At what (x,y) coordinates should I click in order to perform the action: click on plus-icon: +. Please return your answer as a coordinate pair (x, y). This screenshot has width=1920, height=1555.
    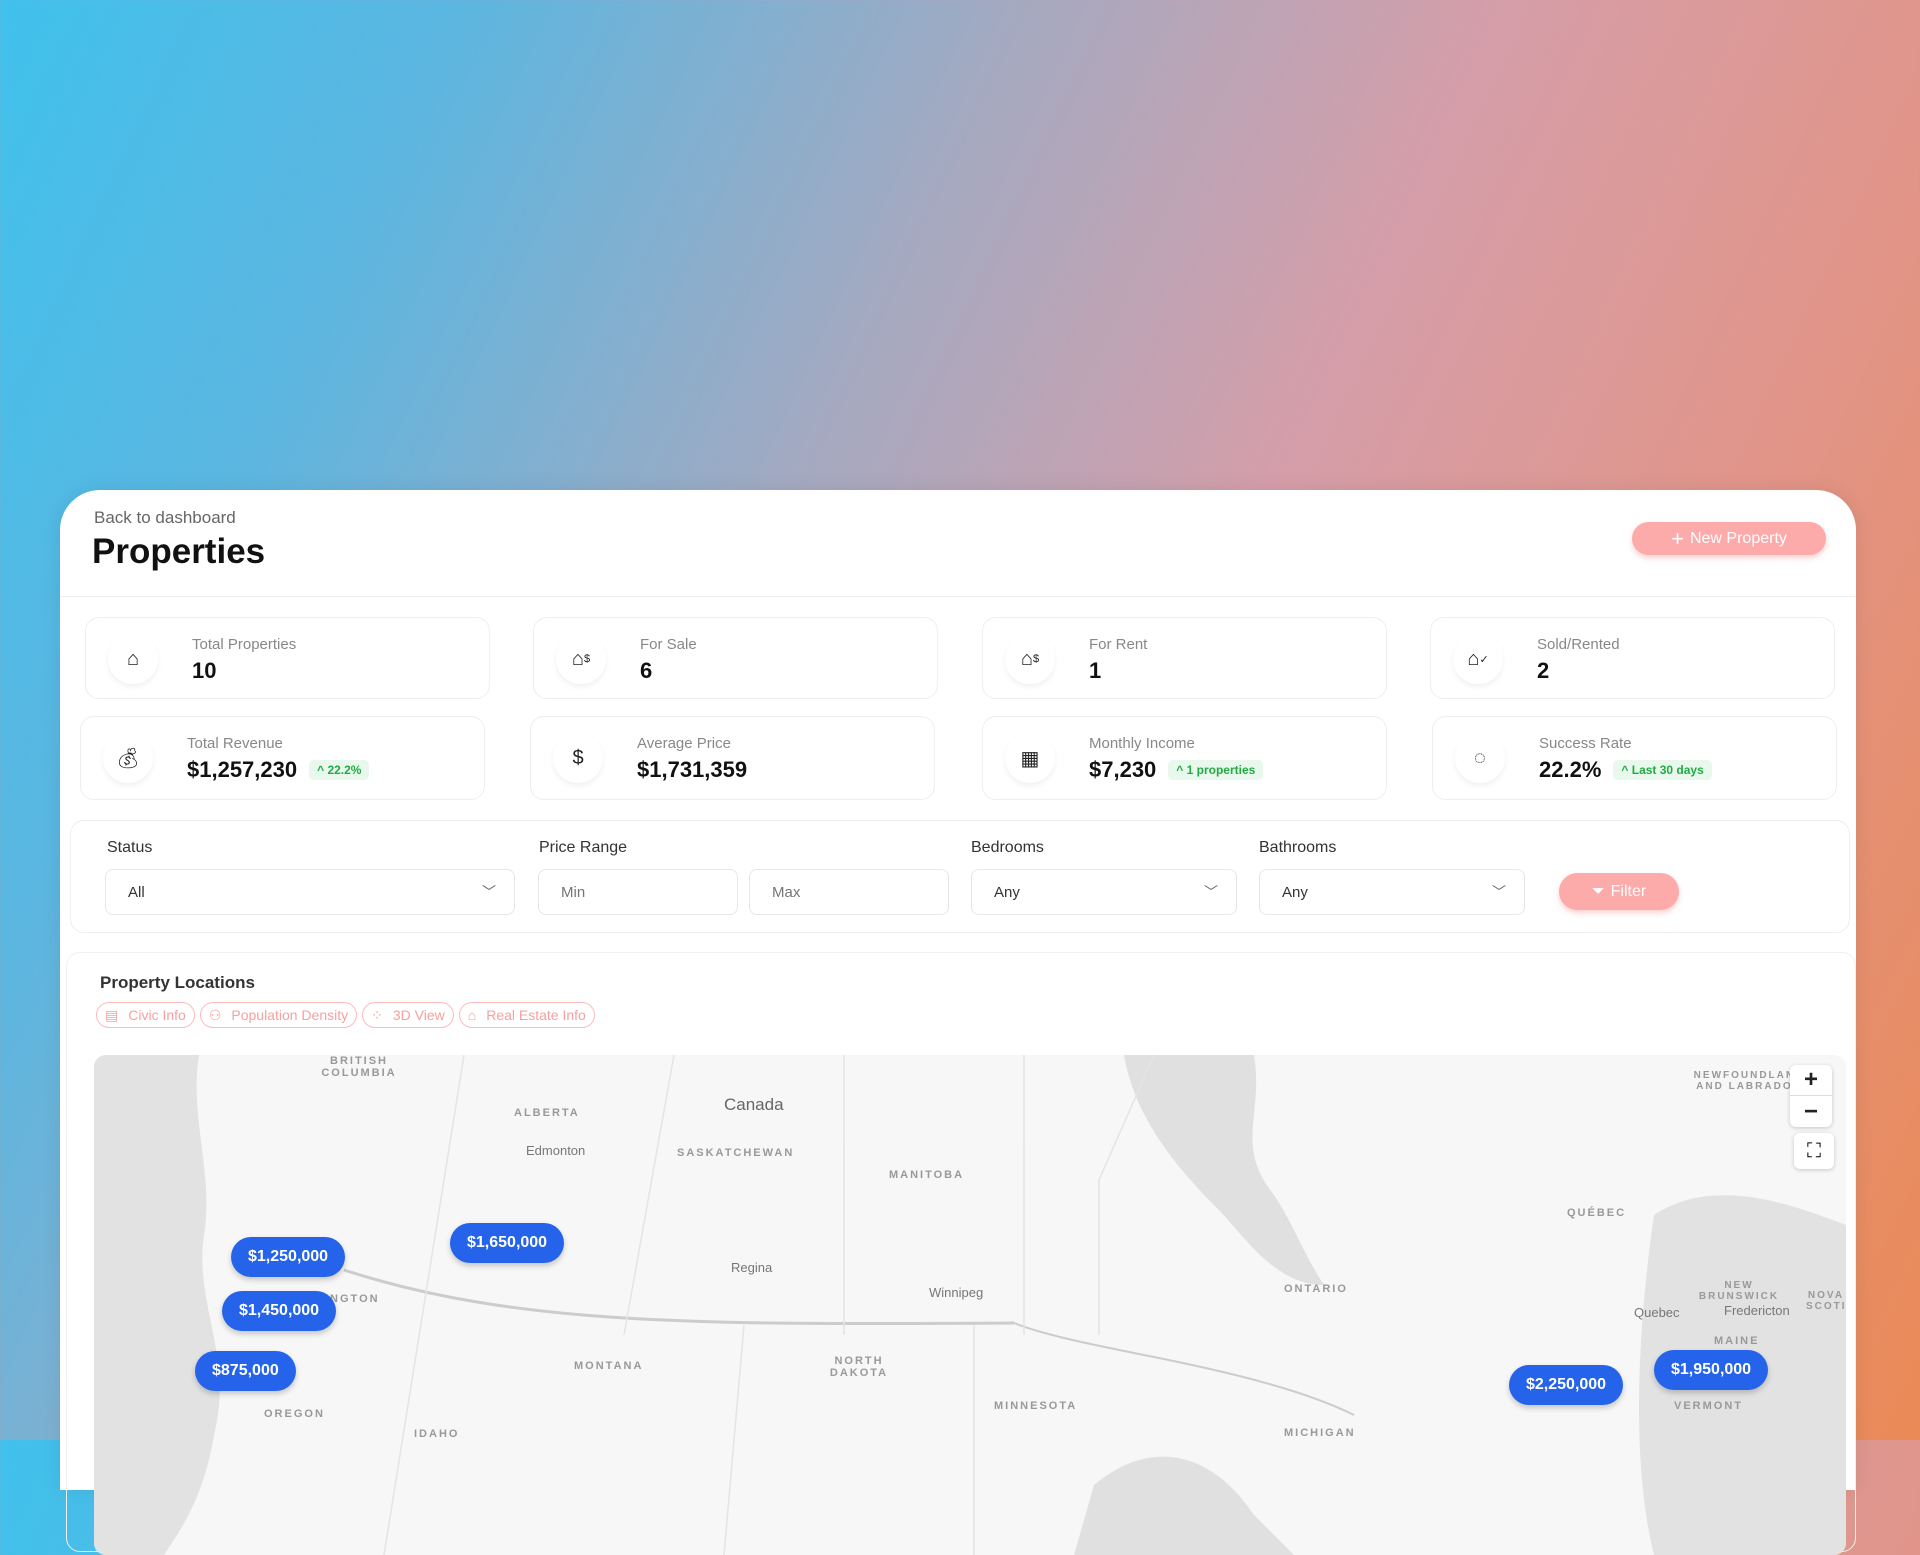
    Looking at the image, I should click on (1677, 538).